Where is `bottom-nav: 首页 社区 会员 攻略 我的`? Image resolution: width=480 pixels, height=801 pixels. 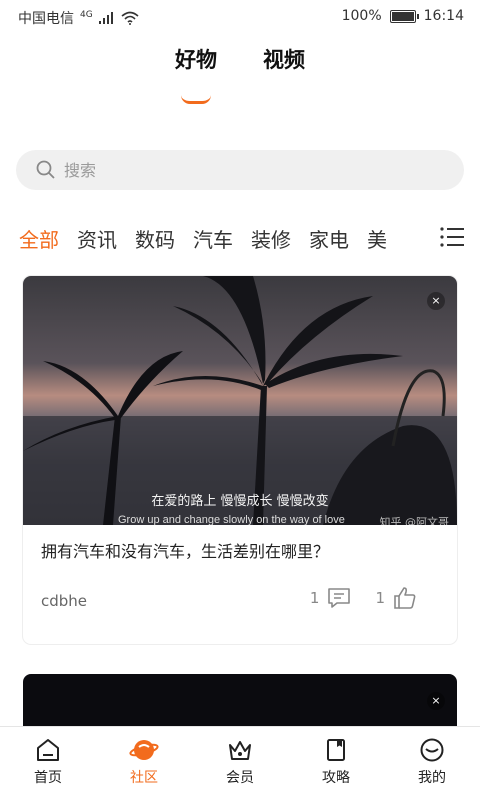
bottom-nav: 首页 社区 会员 攻略 我的 is located at coordinates (240, 763).